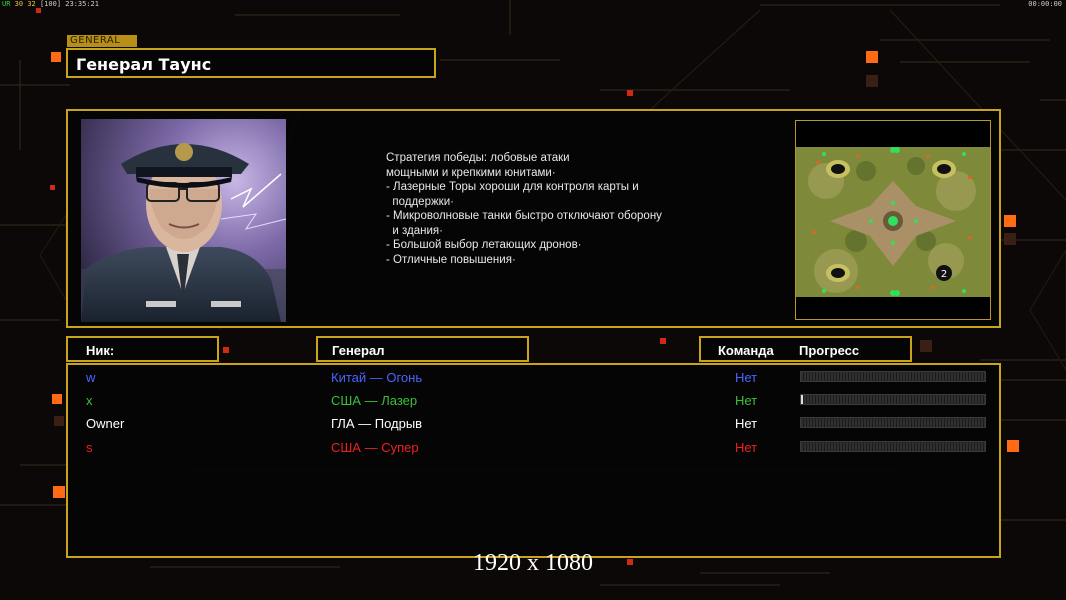 The image size is (1066, 600). I want to click on general-tag: GENERAL, so click(102, 41).